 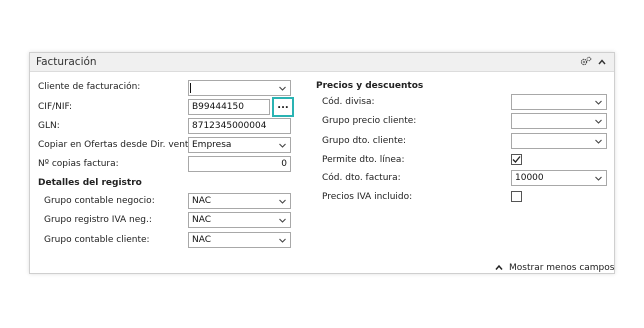 What do you see at coordinates (239, 126) in the screenshot?
I see `gln-field: 8712345000004` at bounding box center [239, 126].